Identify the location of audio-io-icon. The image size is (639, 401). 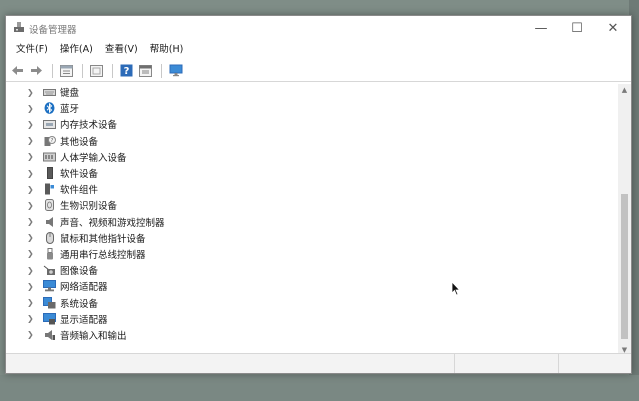
(49, 335).